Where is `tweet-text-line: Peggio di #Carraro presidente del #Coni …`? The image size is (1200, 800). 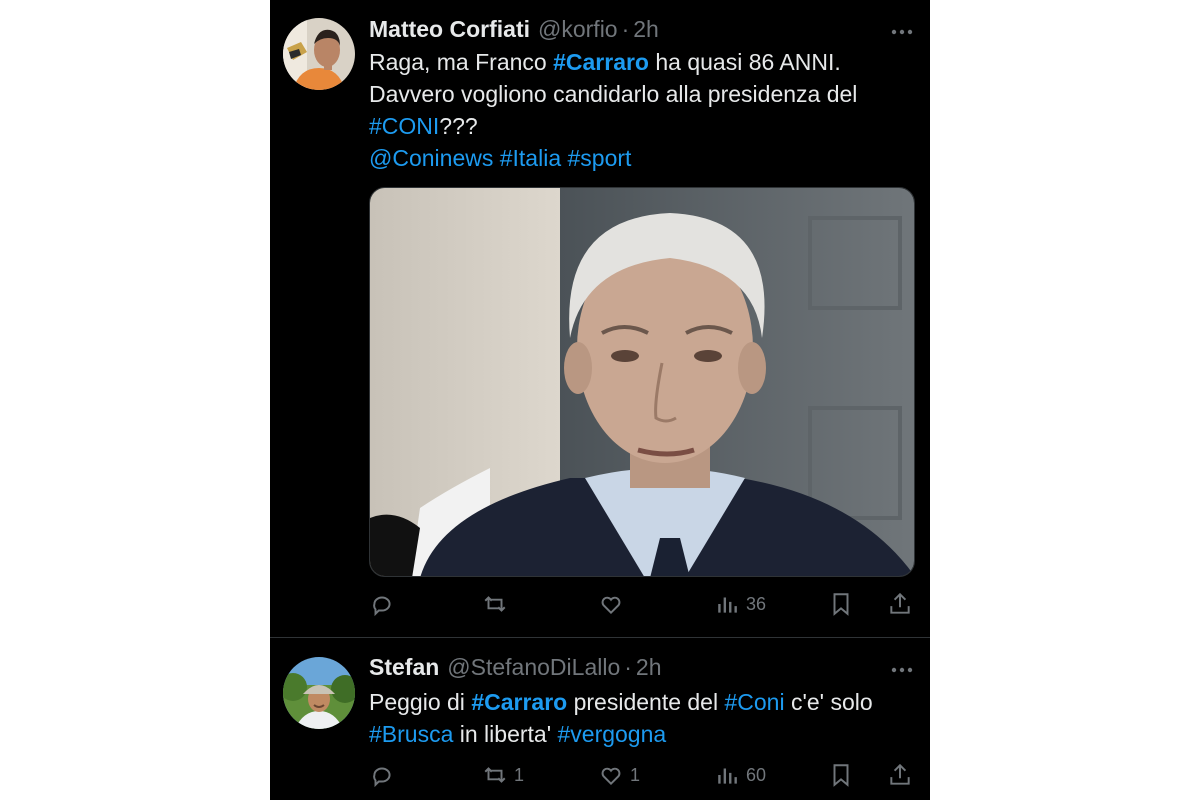
tweet-text-line: Peggio di #Carraro presidente del #Coni … is located at coordinates (641, 702).